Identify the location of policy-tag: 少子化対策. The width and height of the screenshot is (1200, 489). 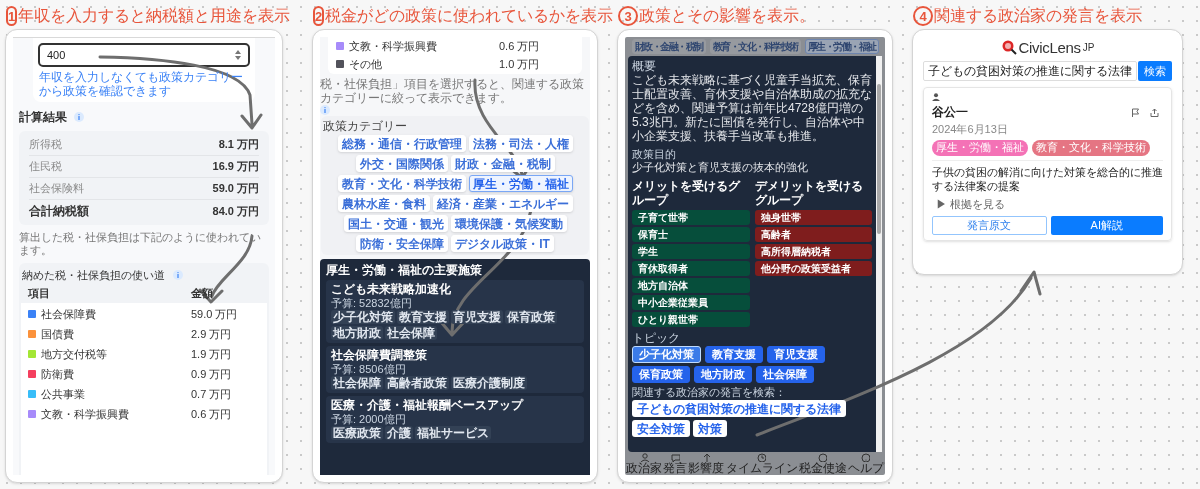
(363, 317).